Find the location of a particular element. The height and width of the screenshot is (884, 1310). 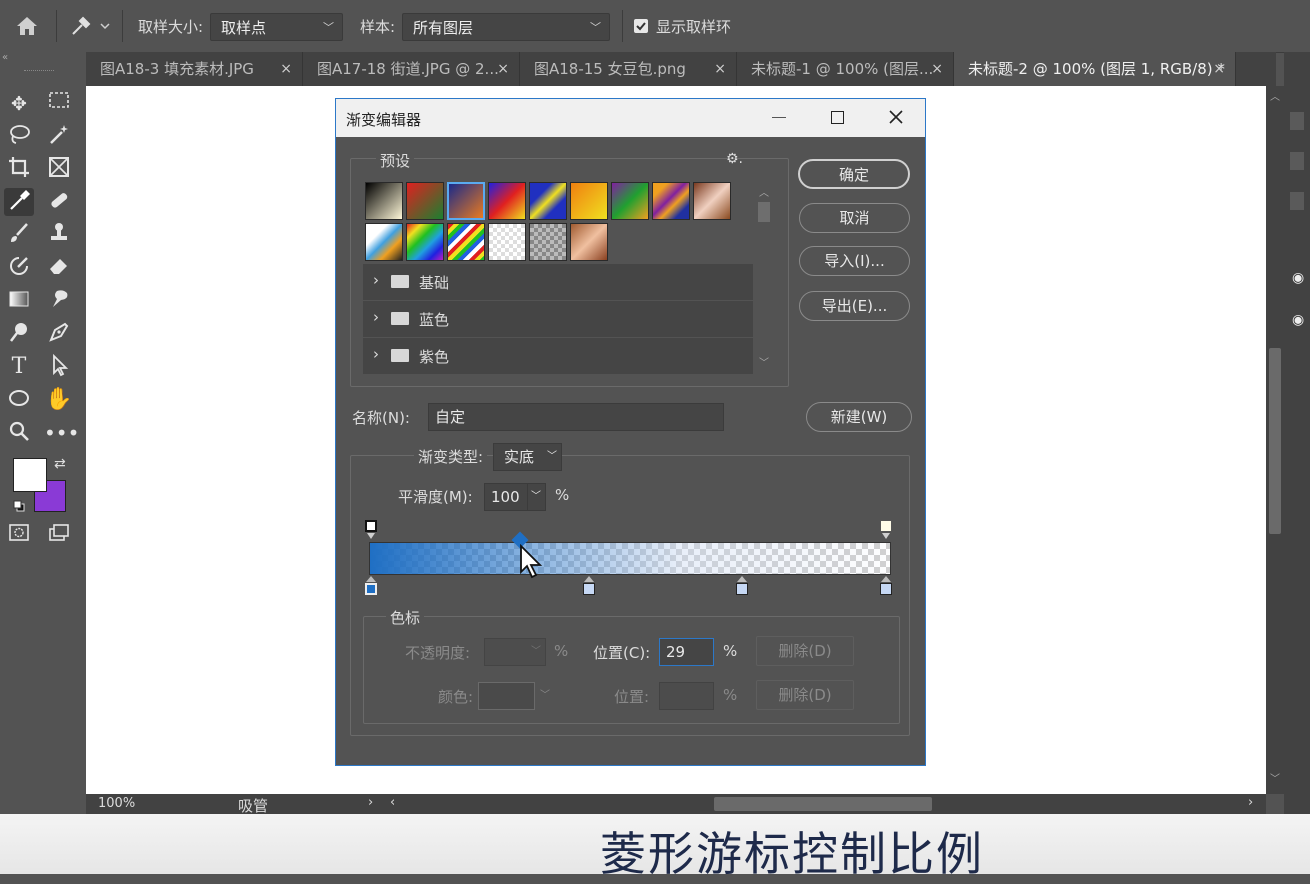

horizontal-scroll-thumb is located at coordinates (823, 804).